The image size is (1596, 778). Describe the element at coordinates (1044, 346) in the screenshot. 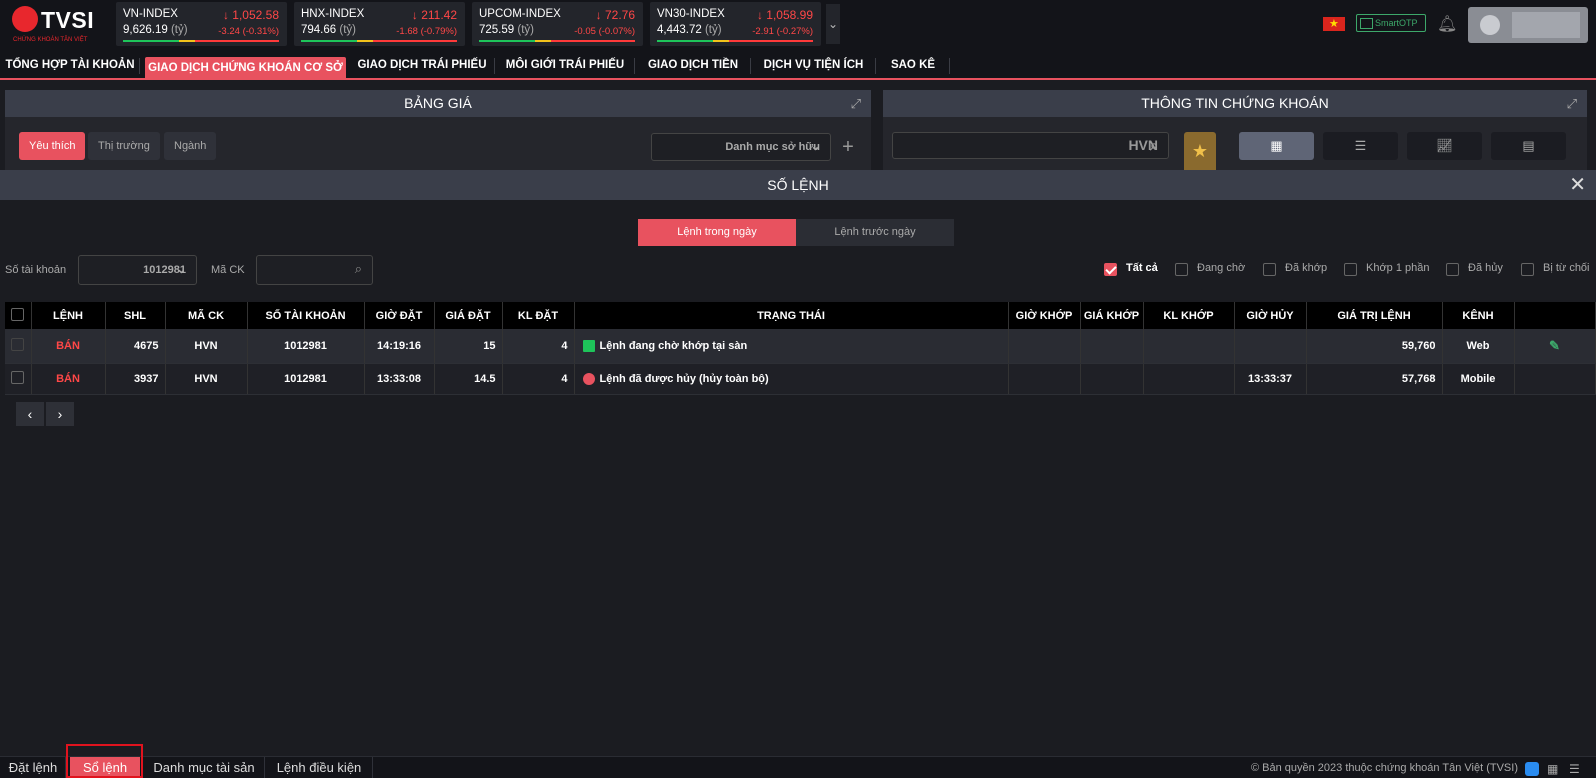

I see `cell-match-time` at that location.